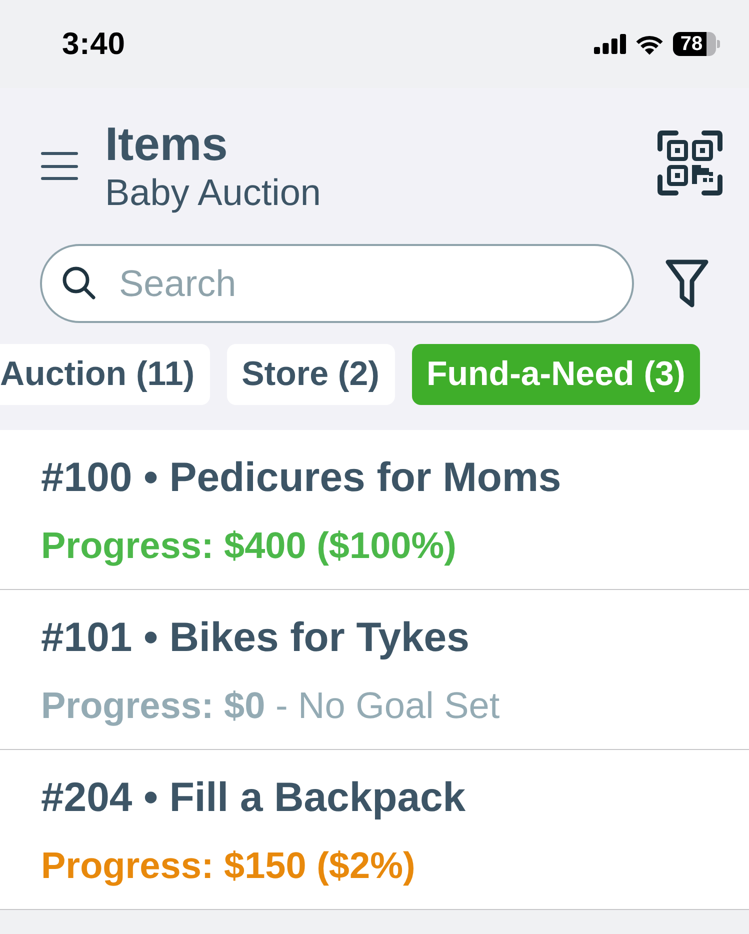 Image resolution: width=749 pixels, height=934 pixels. I want to click on qr-scan-button, so click(690, 163).